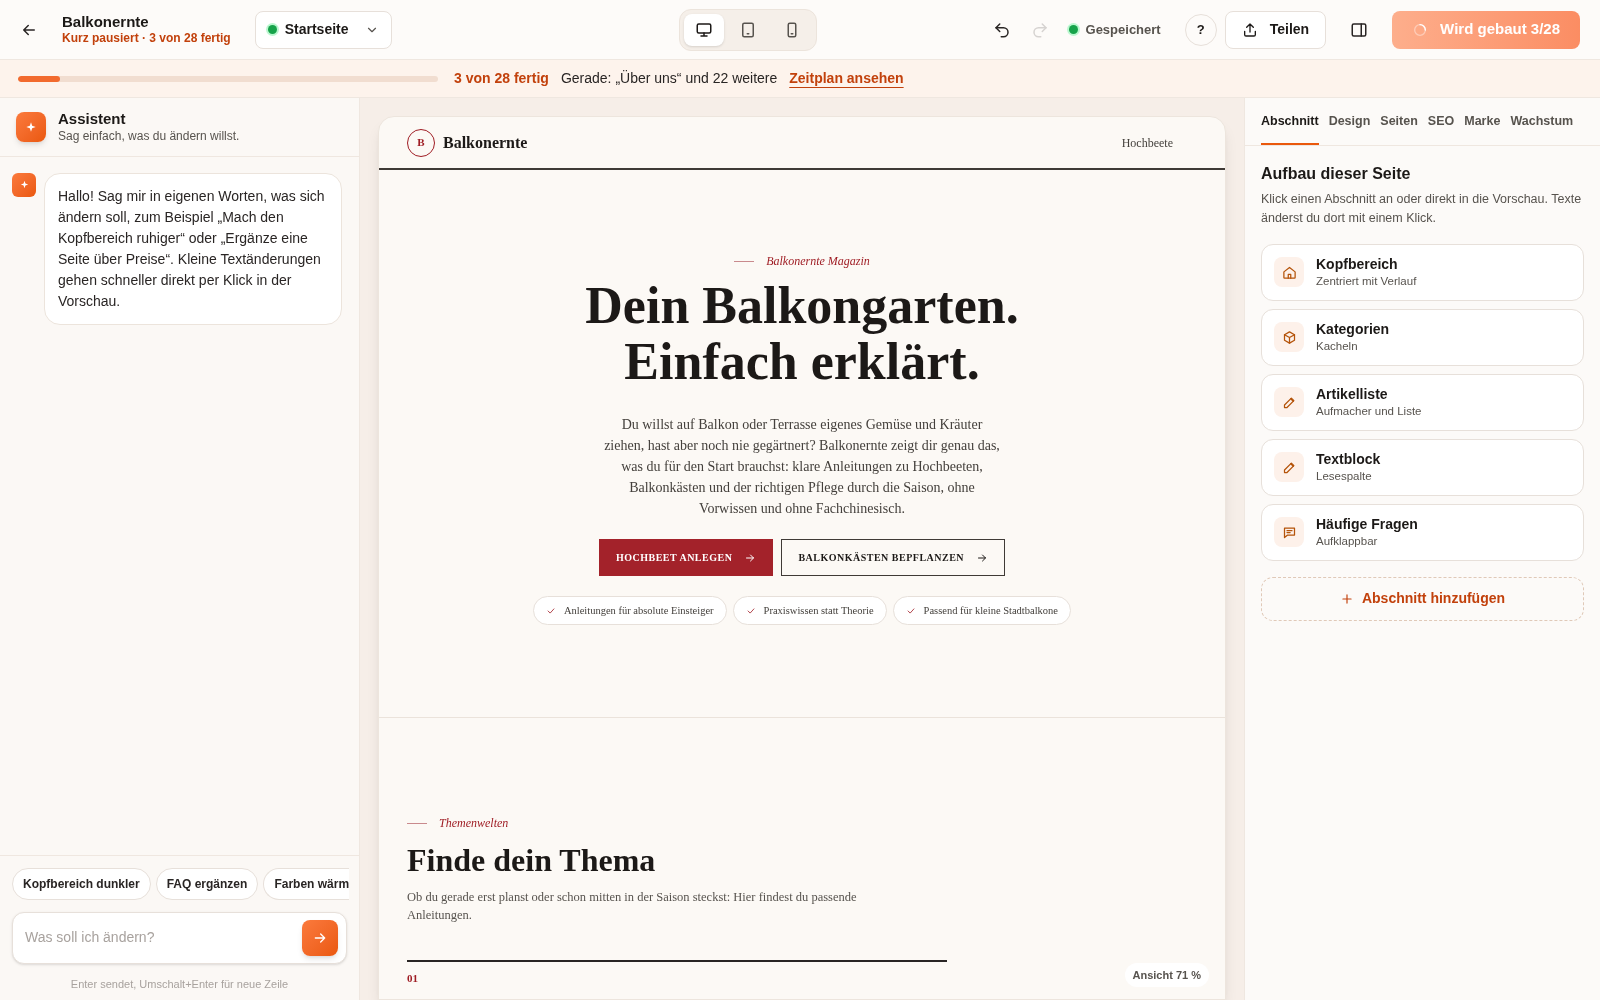 This screenshot has width=1600, height=1000. What do you see at coordinates (146, 39) in the screenshot?
I see `project-status: Kurz pausiert · 3 von 28 fertig` at bounding box center [146, 39].